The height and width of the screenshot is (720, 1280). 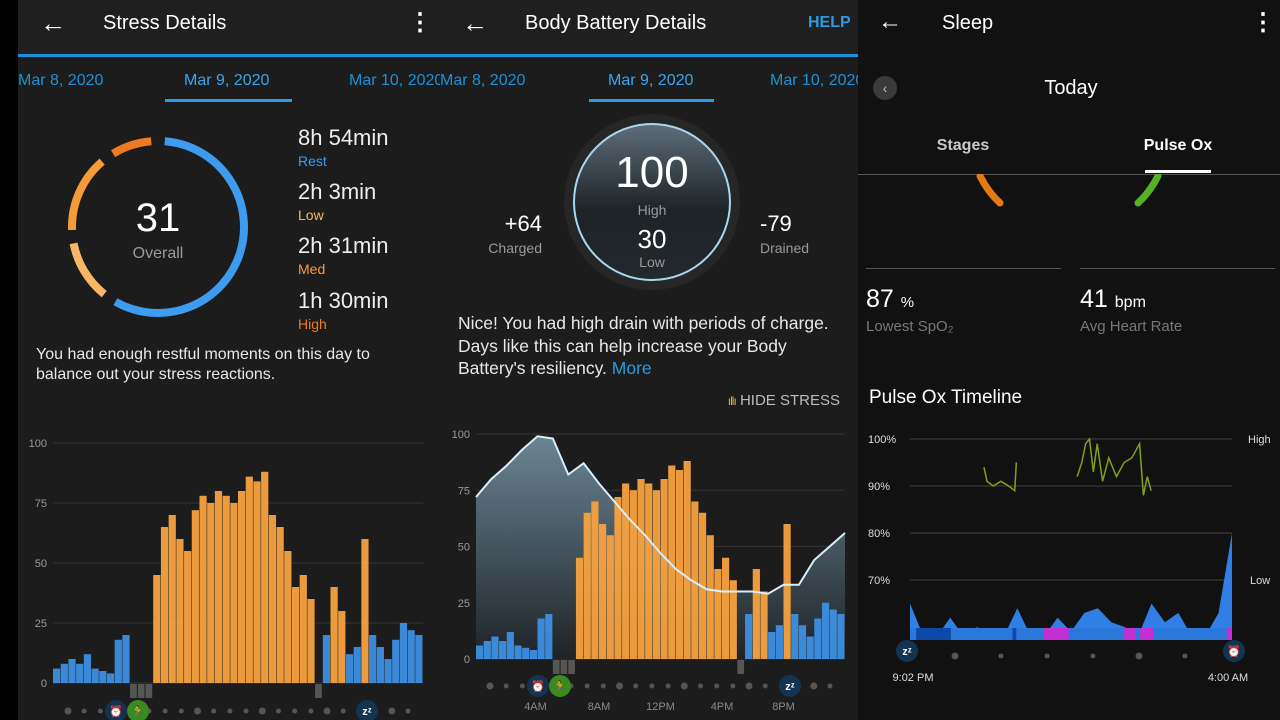 What do you see at coordinates (343, 245) in the screenshot?
I see `med-duration: 2h 31min` at bounding box center [343, 245].